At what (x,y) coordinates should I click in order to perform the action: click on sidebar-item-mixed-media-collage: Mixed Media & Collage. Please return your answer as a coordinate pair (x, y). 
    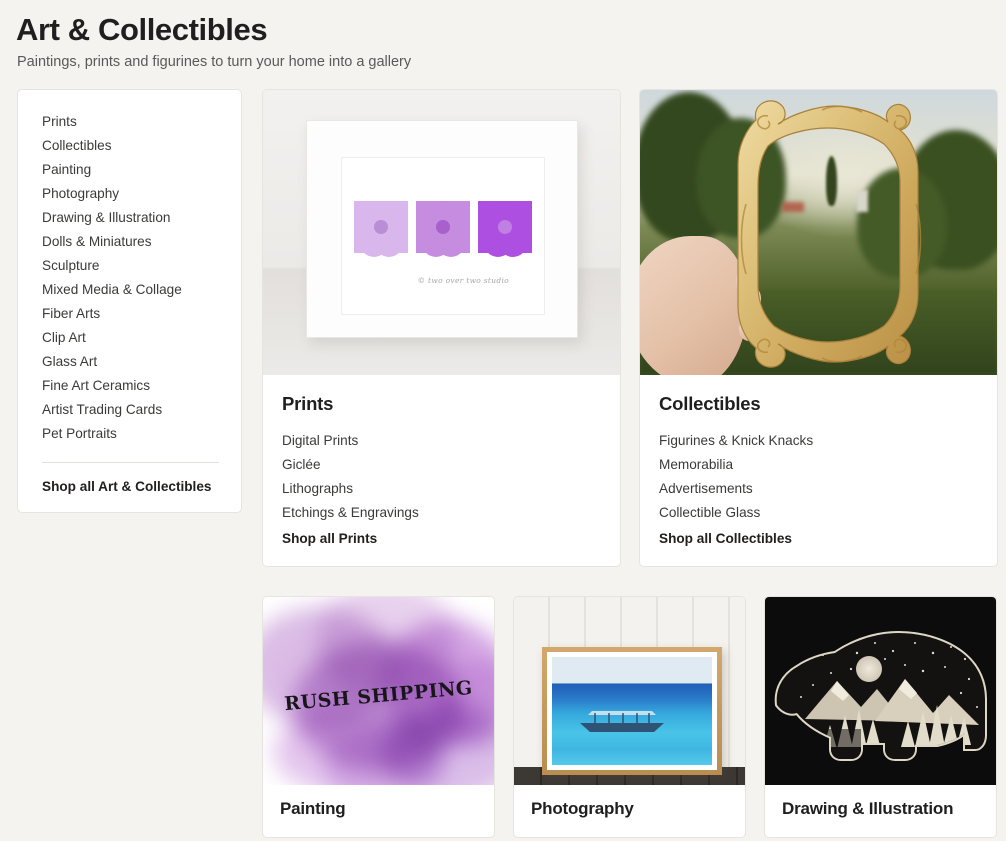
    Looking at the image, I should click on (130, 290).